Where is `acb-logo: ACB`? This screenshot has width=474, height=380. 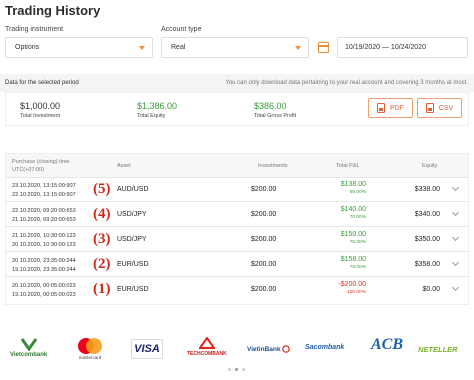
acb-logo: ACB is located at coordinates (387, 345).